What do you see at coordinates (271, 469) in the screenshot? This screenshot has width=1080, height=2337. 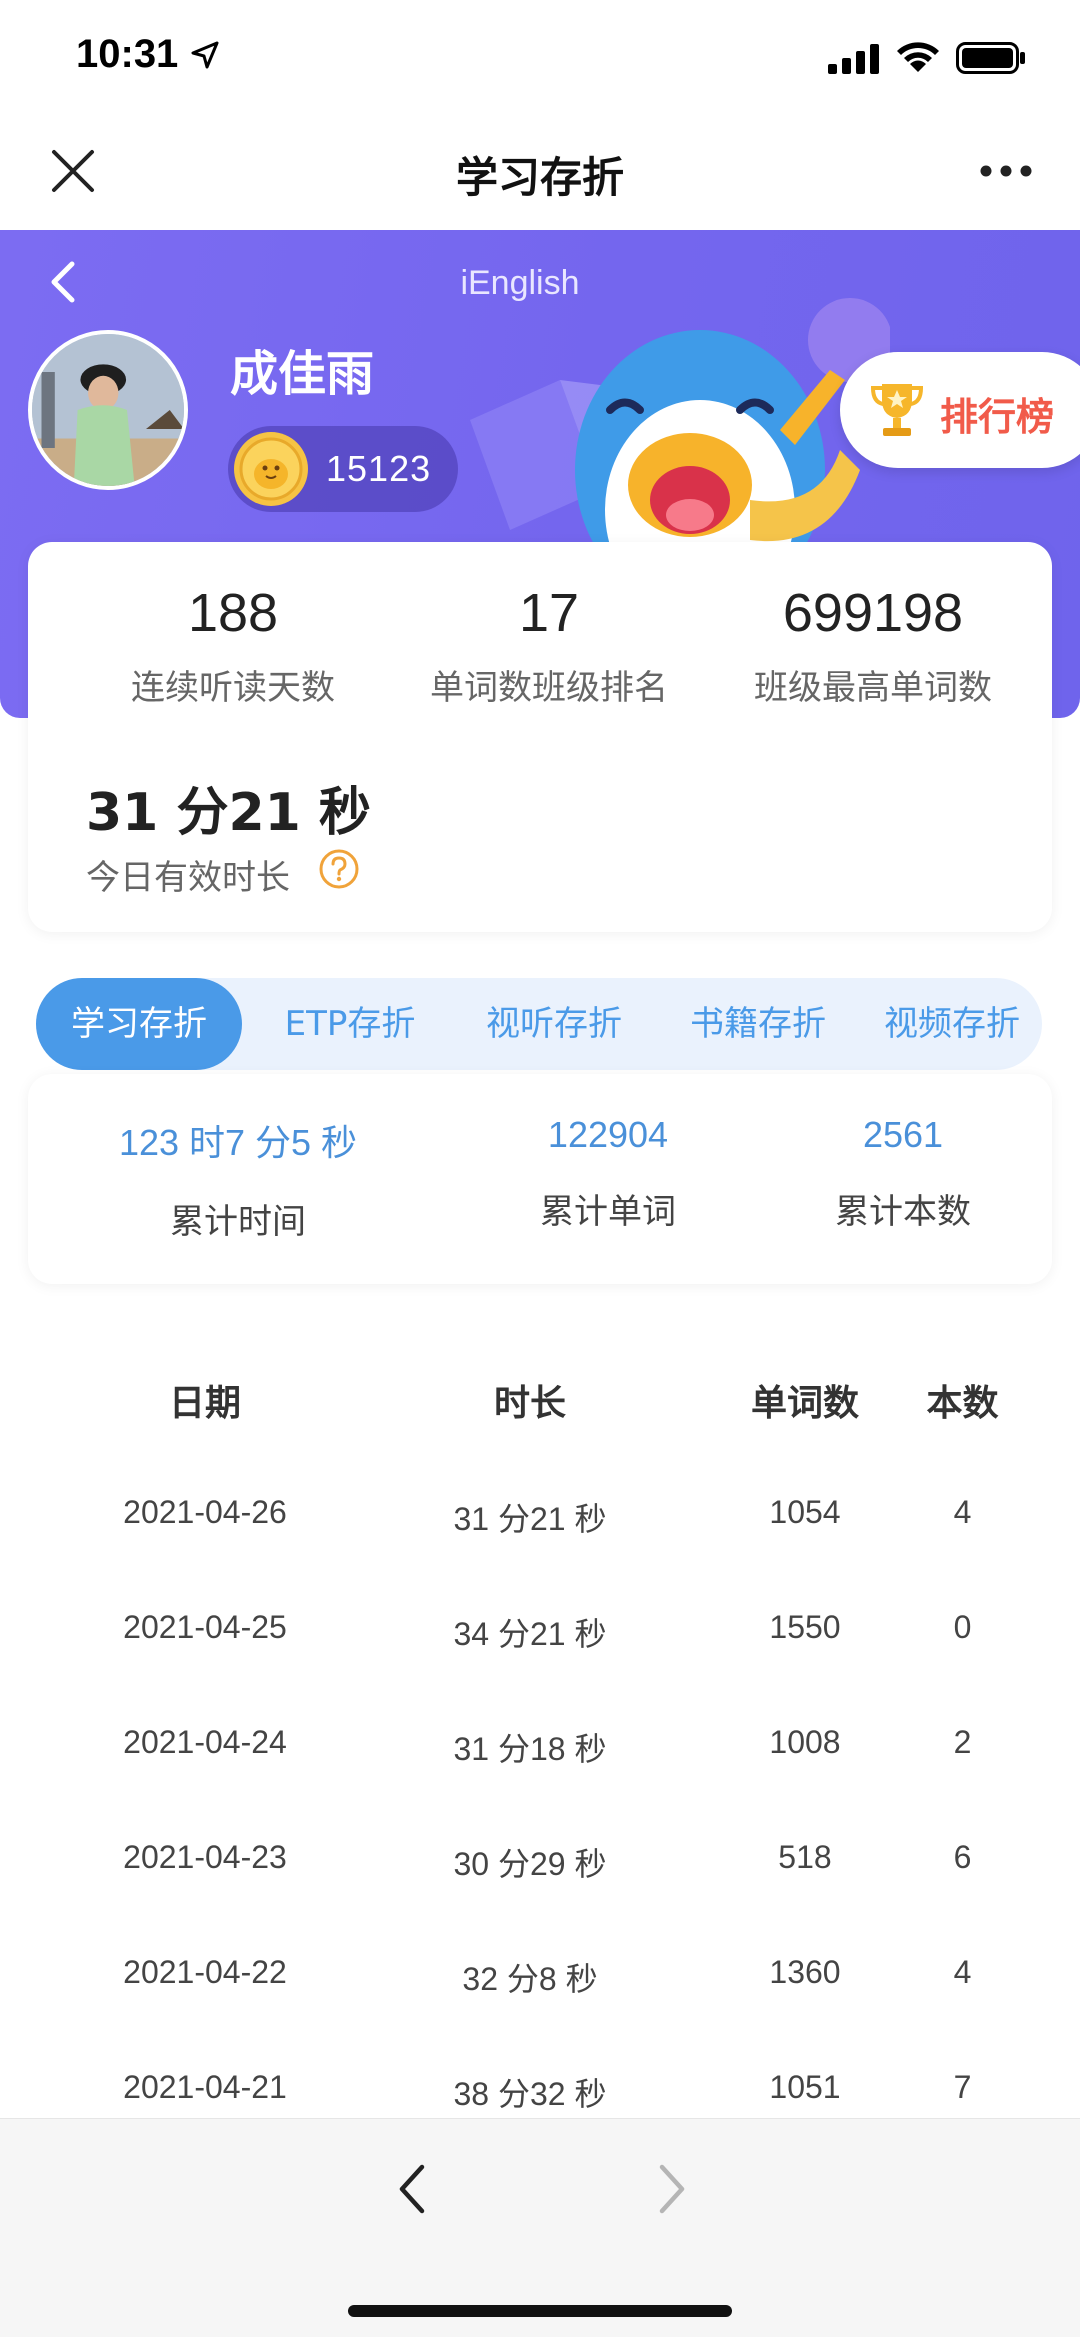 I see `coin-icon` at bounding box center [271, 469].